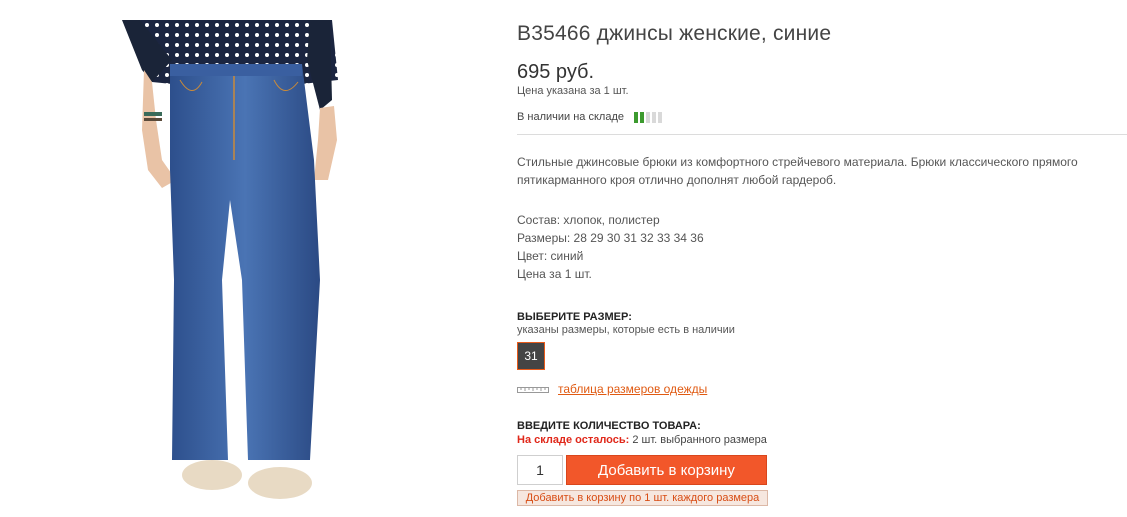 This screenshot has height=517, width=1127. Describe the element at coordinates (626, 330) in the screenshot. I see `size-section-note: указаны размеры, которые есть в наличии` at that location.